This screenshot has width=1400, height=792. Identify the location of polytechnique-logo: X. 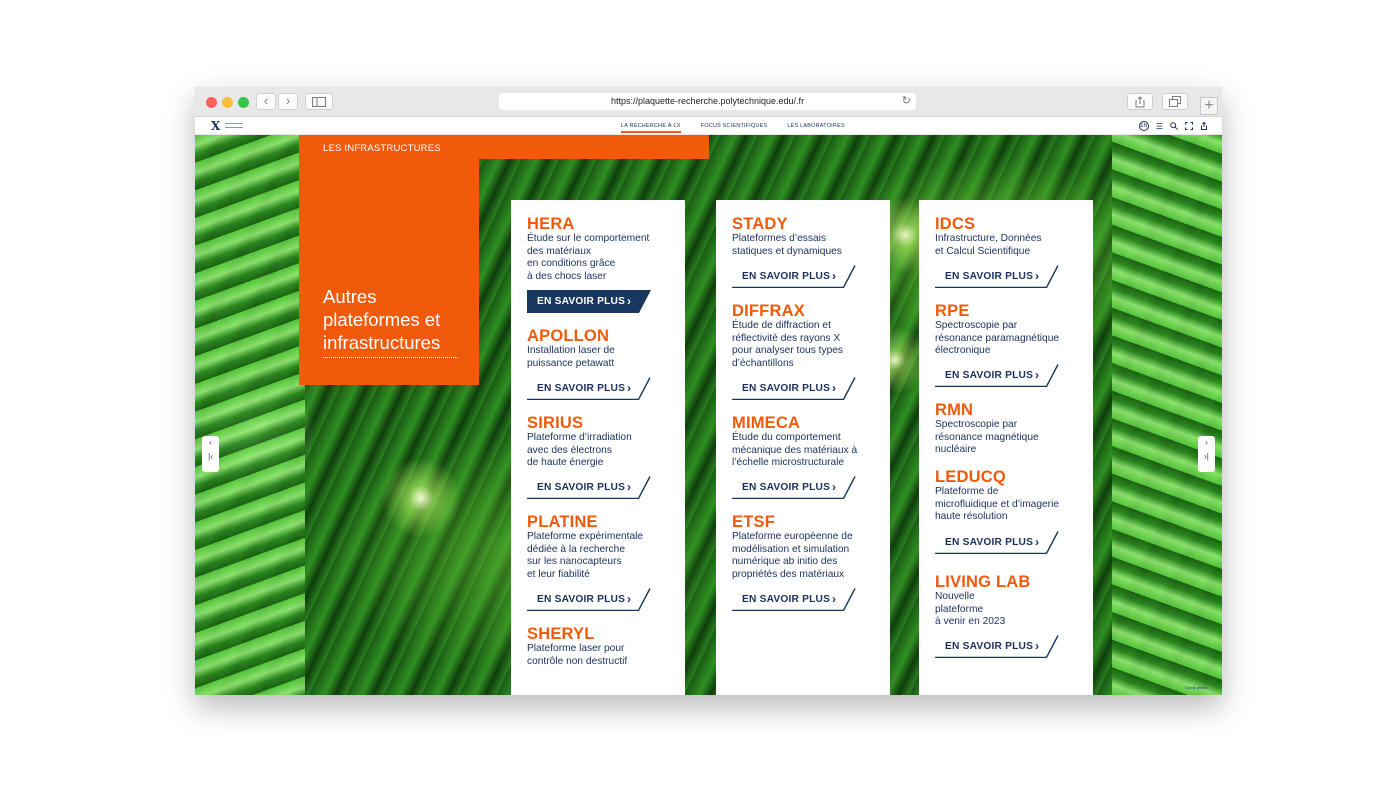
(215, 126).